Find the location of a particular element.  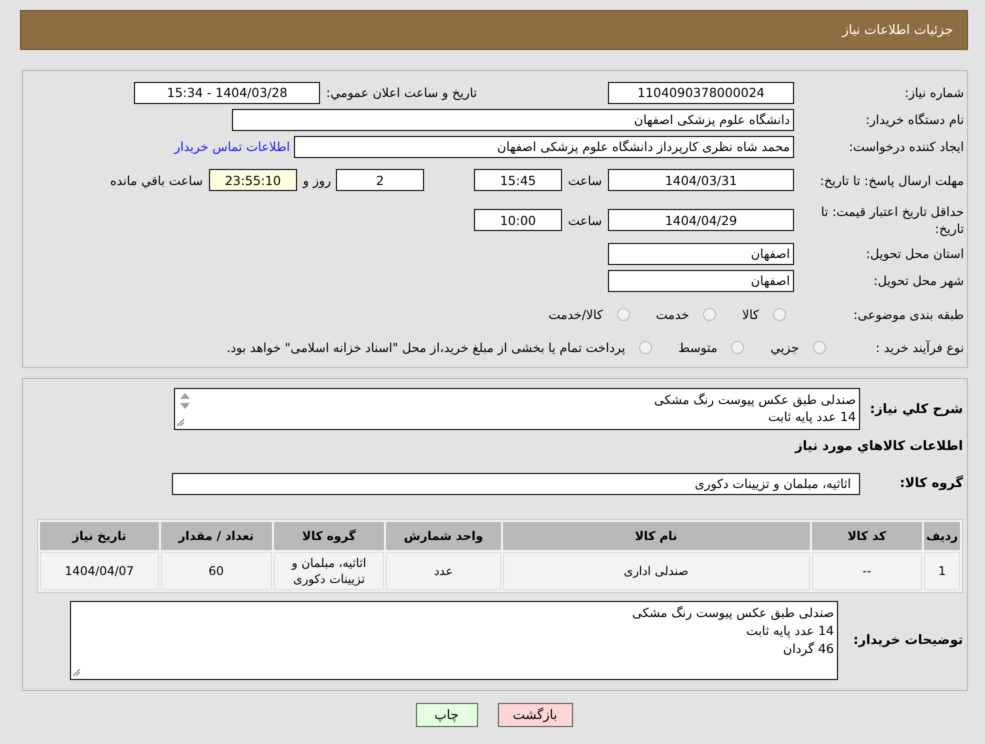

field-label: روز و is located at coordinates (316, 180).